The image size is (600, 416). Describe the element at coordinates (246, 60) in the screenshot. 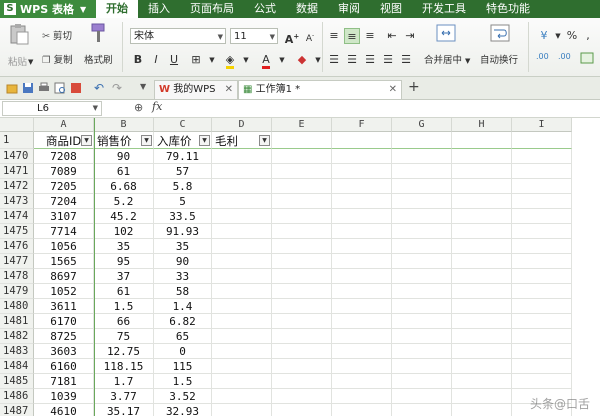

I see `fill-color-dropdown: ▼` at that location.